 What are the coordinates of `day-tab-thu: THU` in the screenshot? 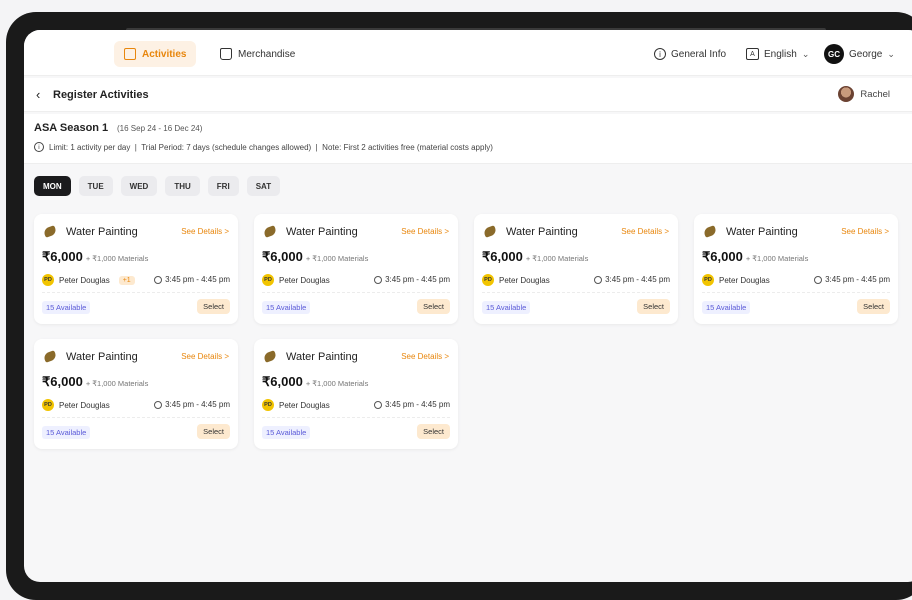 It's located at (182, 186).